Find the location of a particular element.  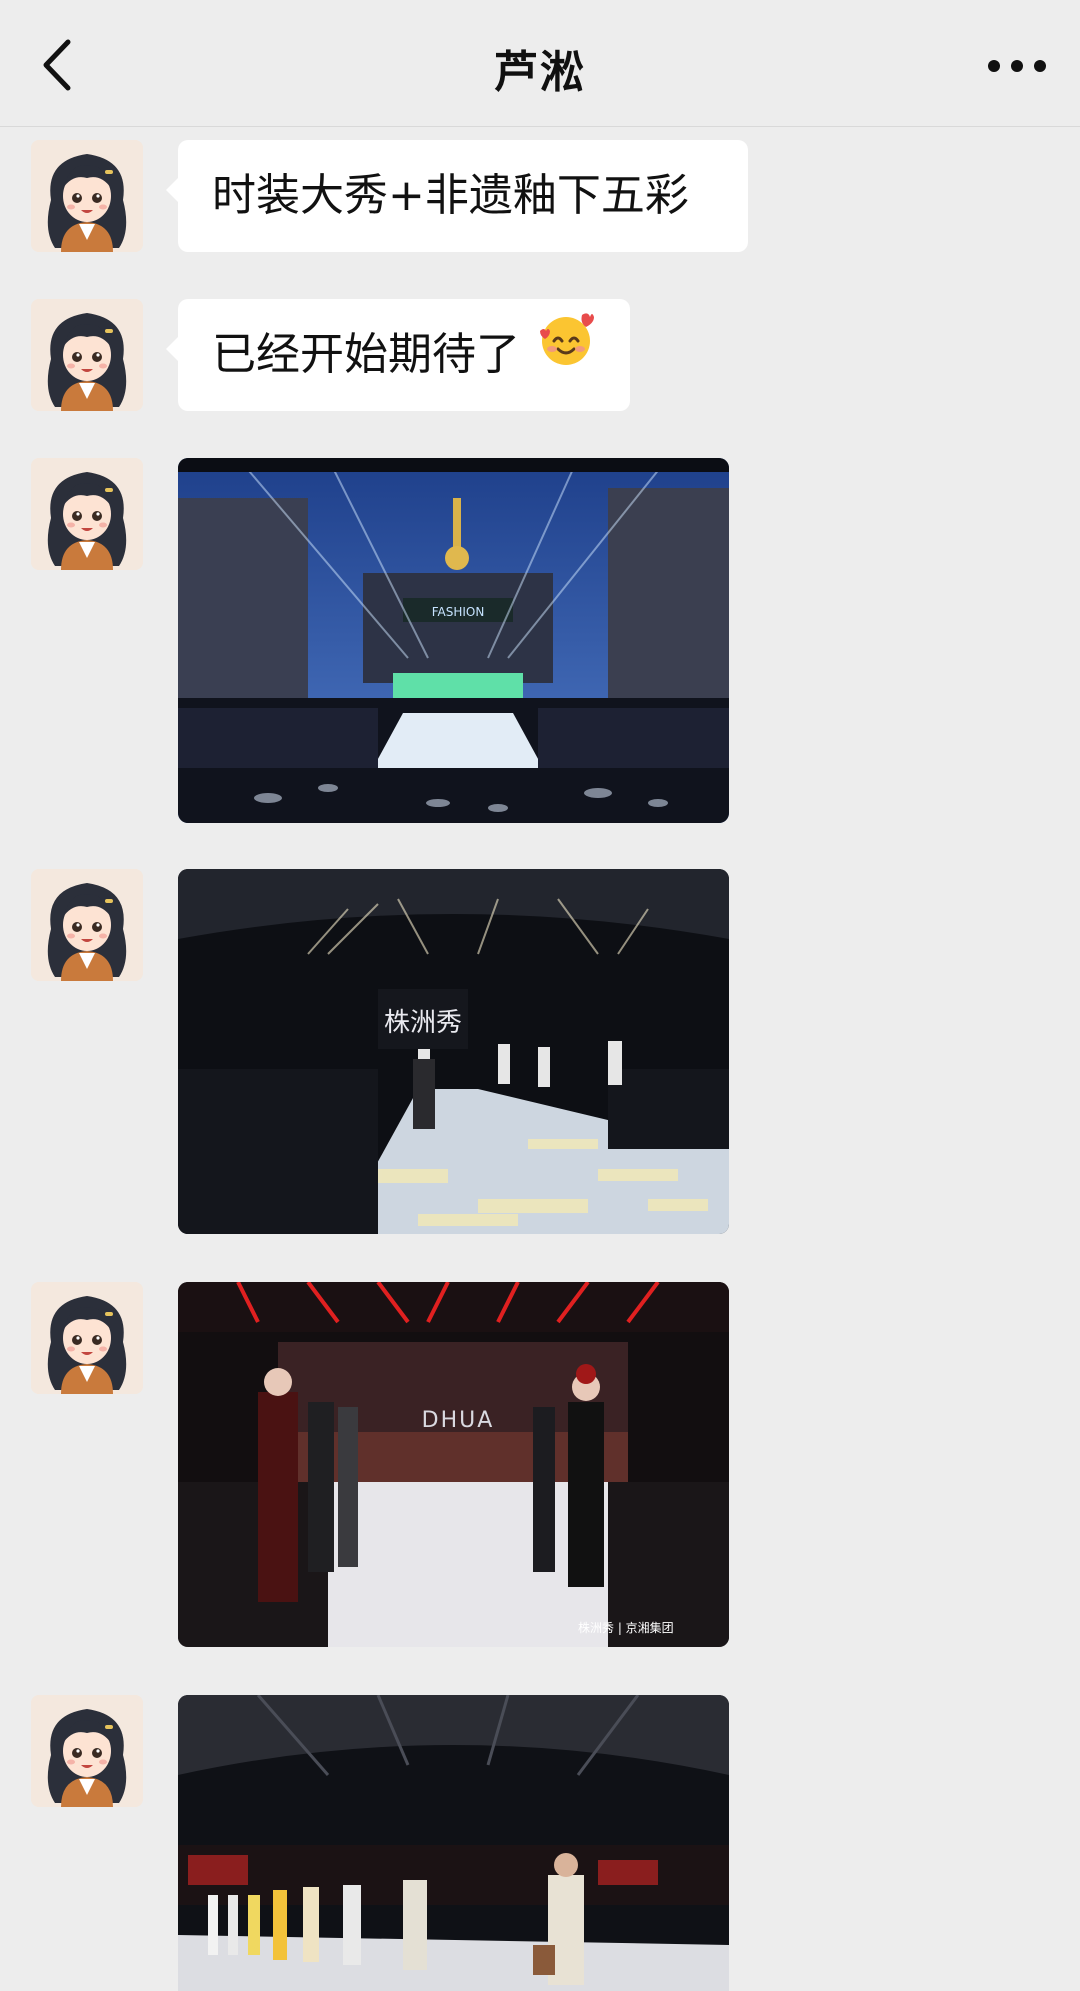

chat-header: 芦淞 is located at coordinates (540, 63).